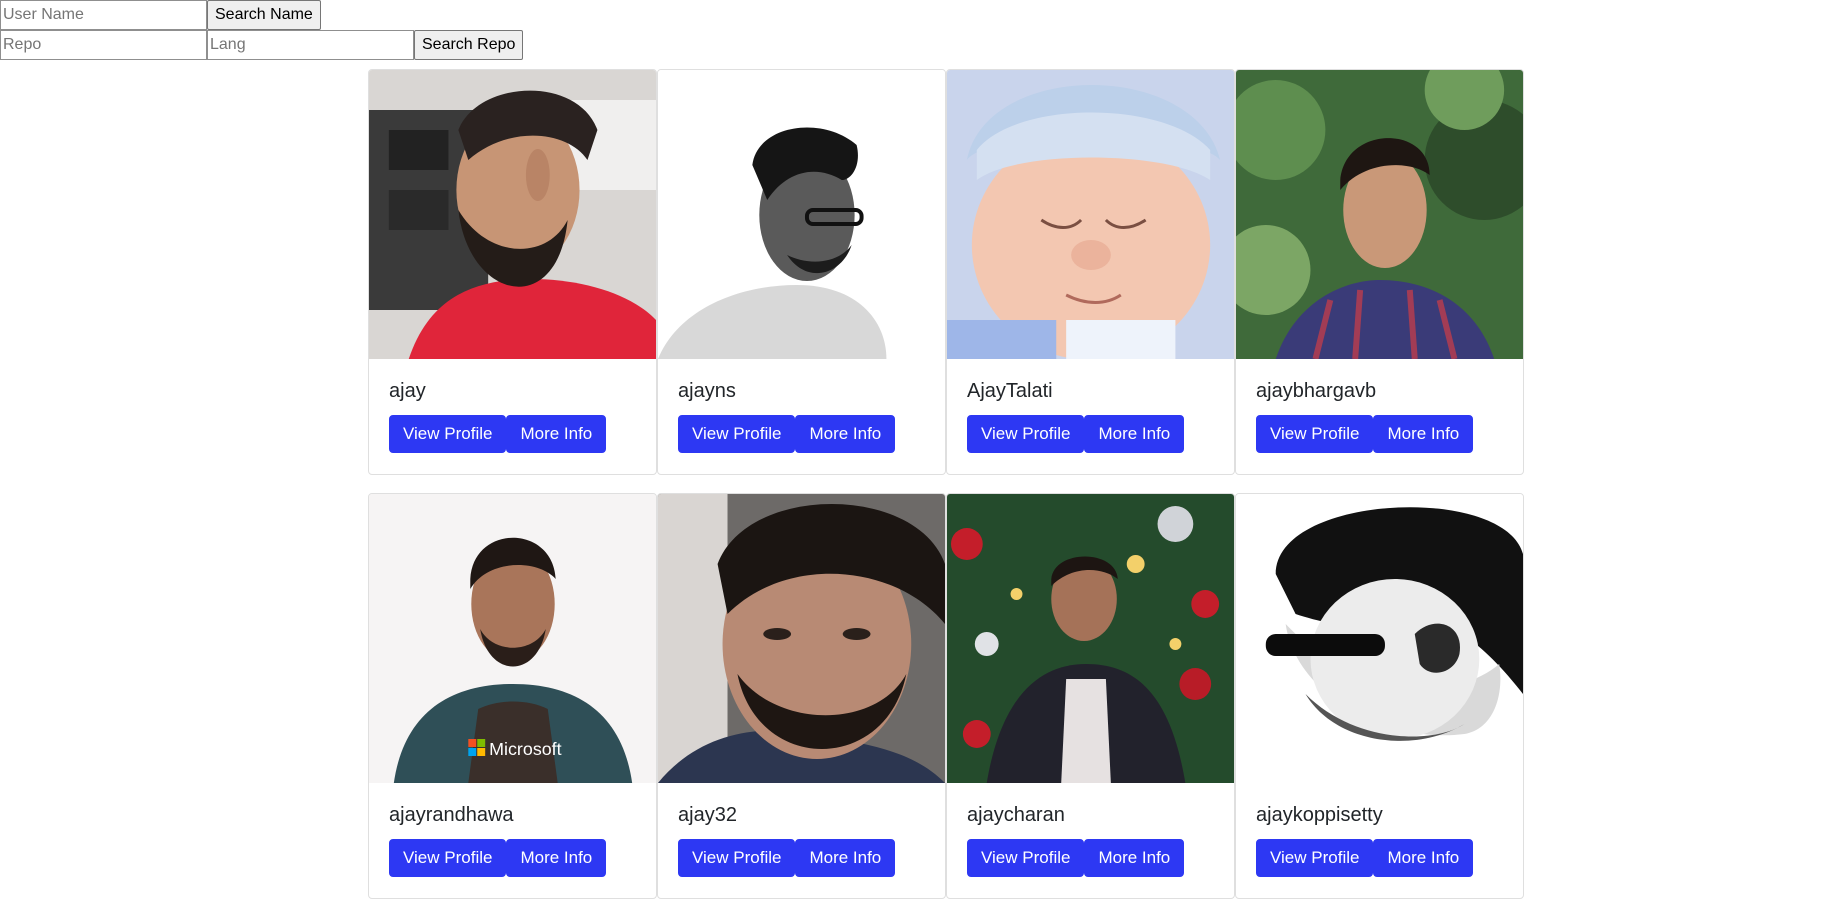 The image size is (1832, 917). What do you see at coordinates (512, 638) in the screenshot?
I see `user-avatar: Microsoft` at bounding box center [512, 638].